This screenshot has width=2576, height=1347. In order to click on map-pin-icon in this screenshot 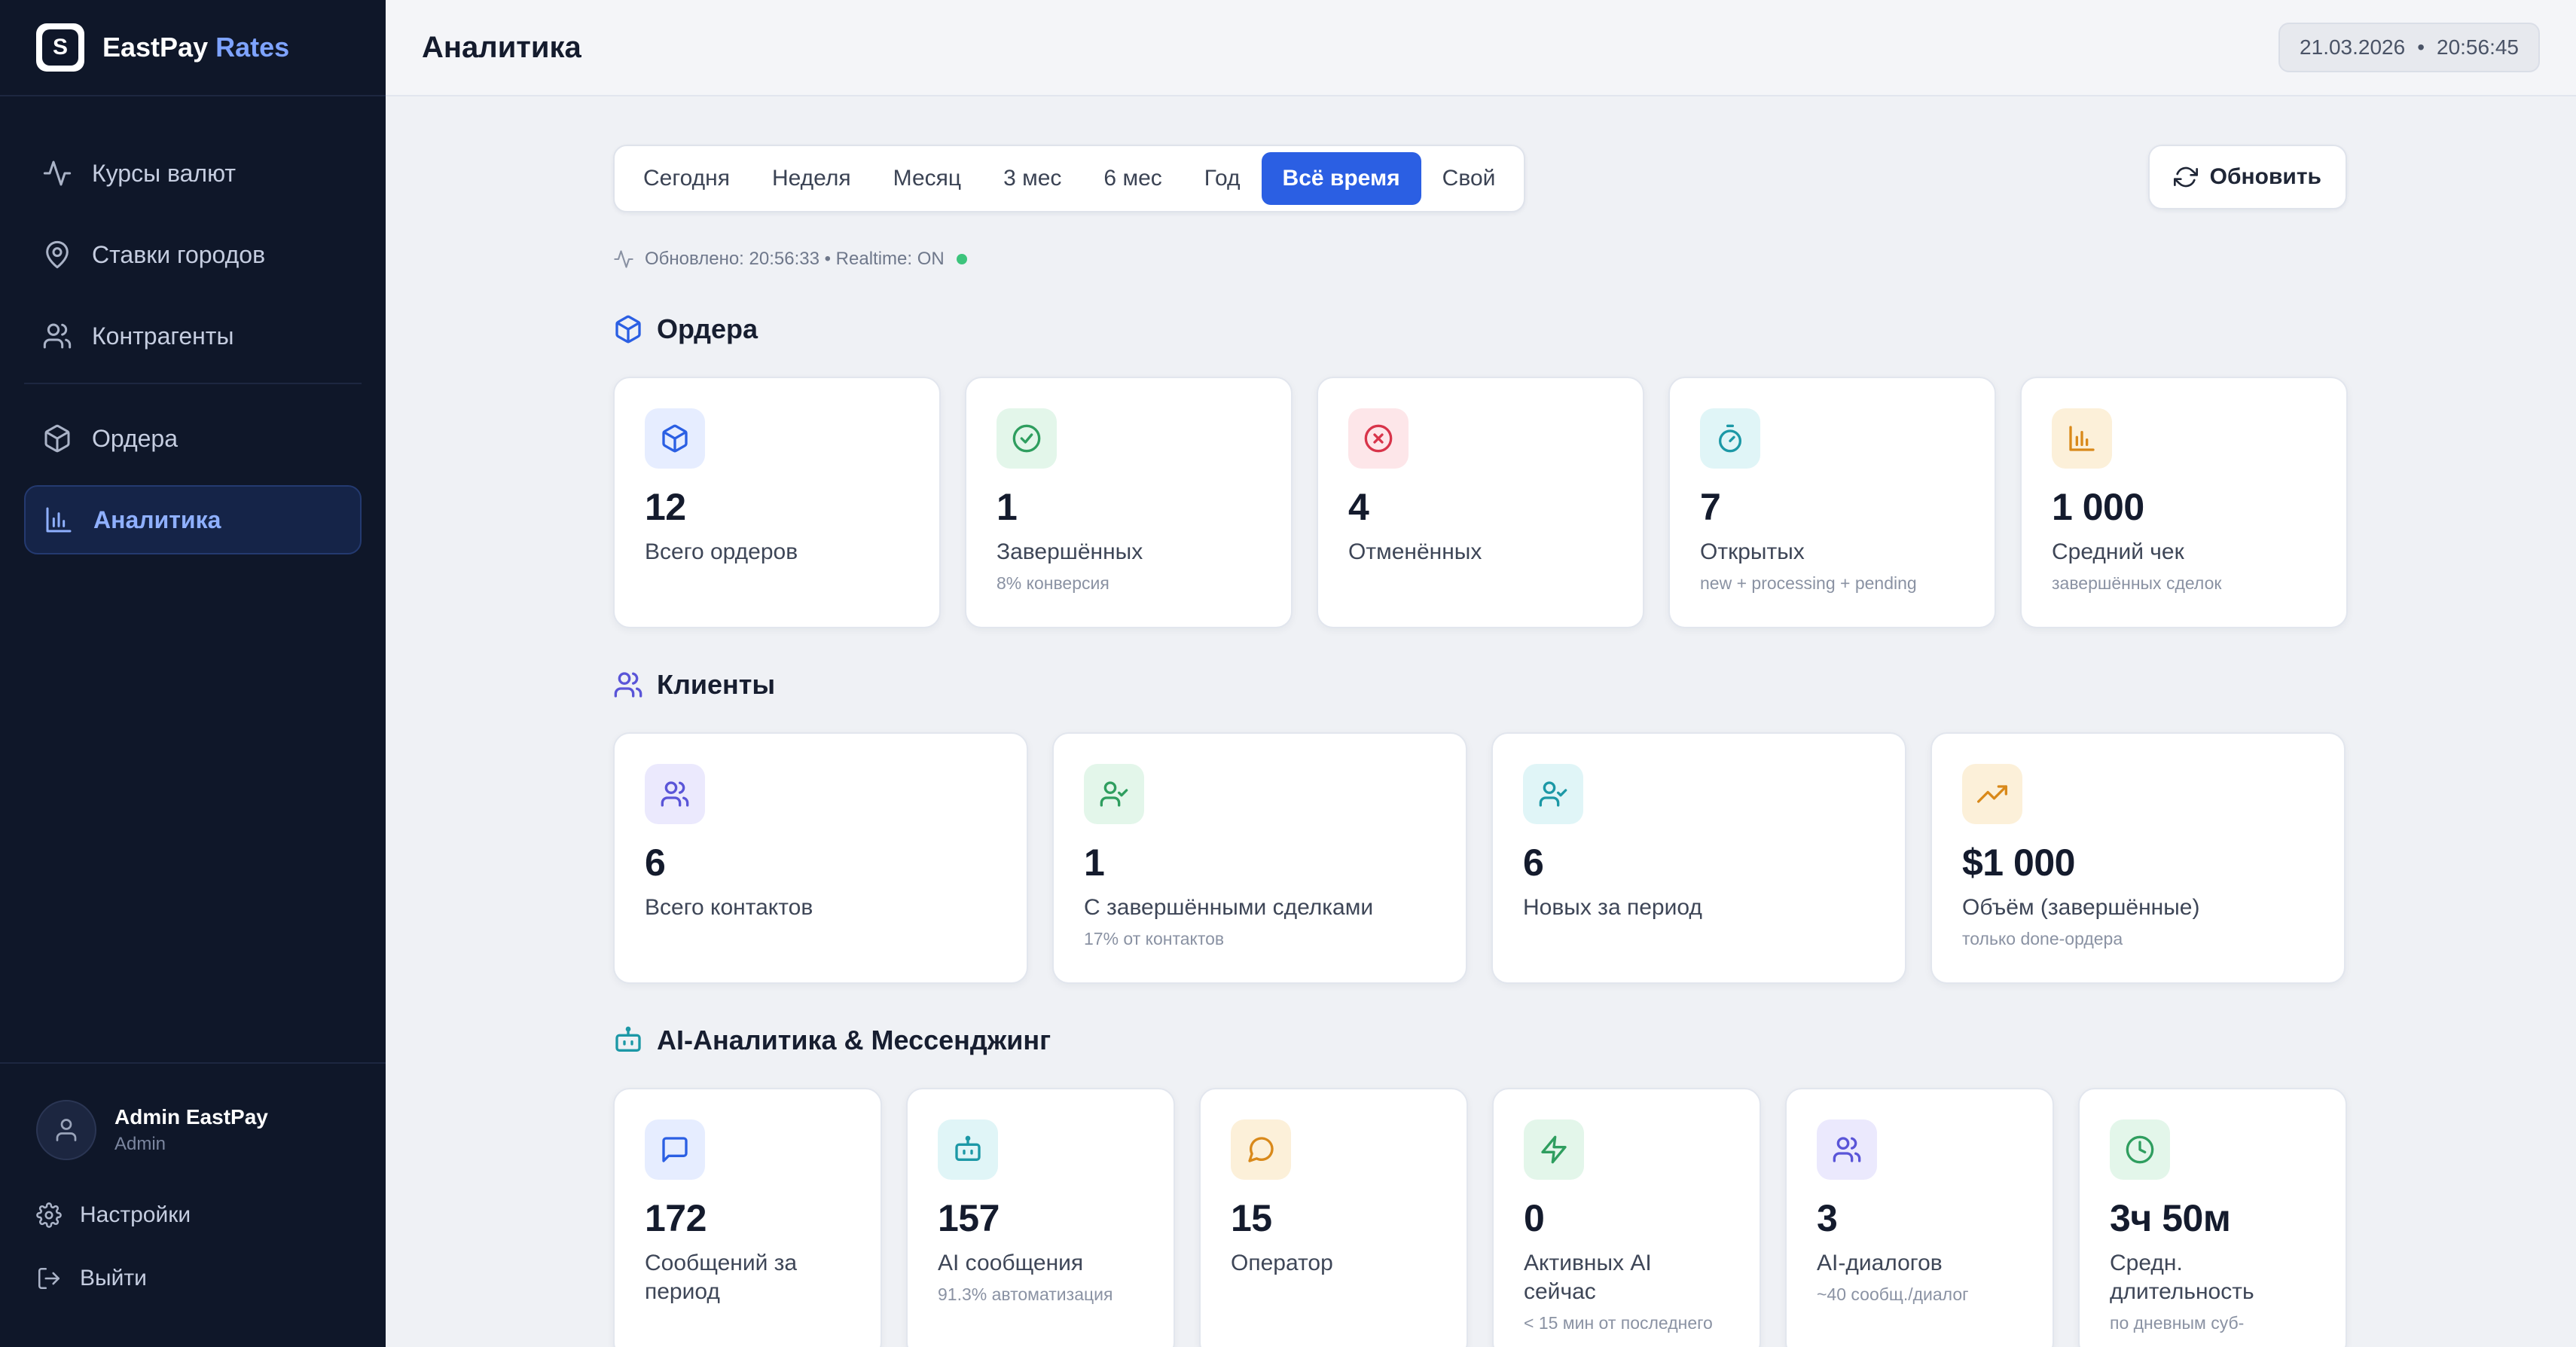, I will do `click(58, 255)`.